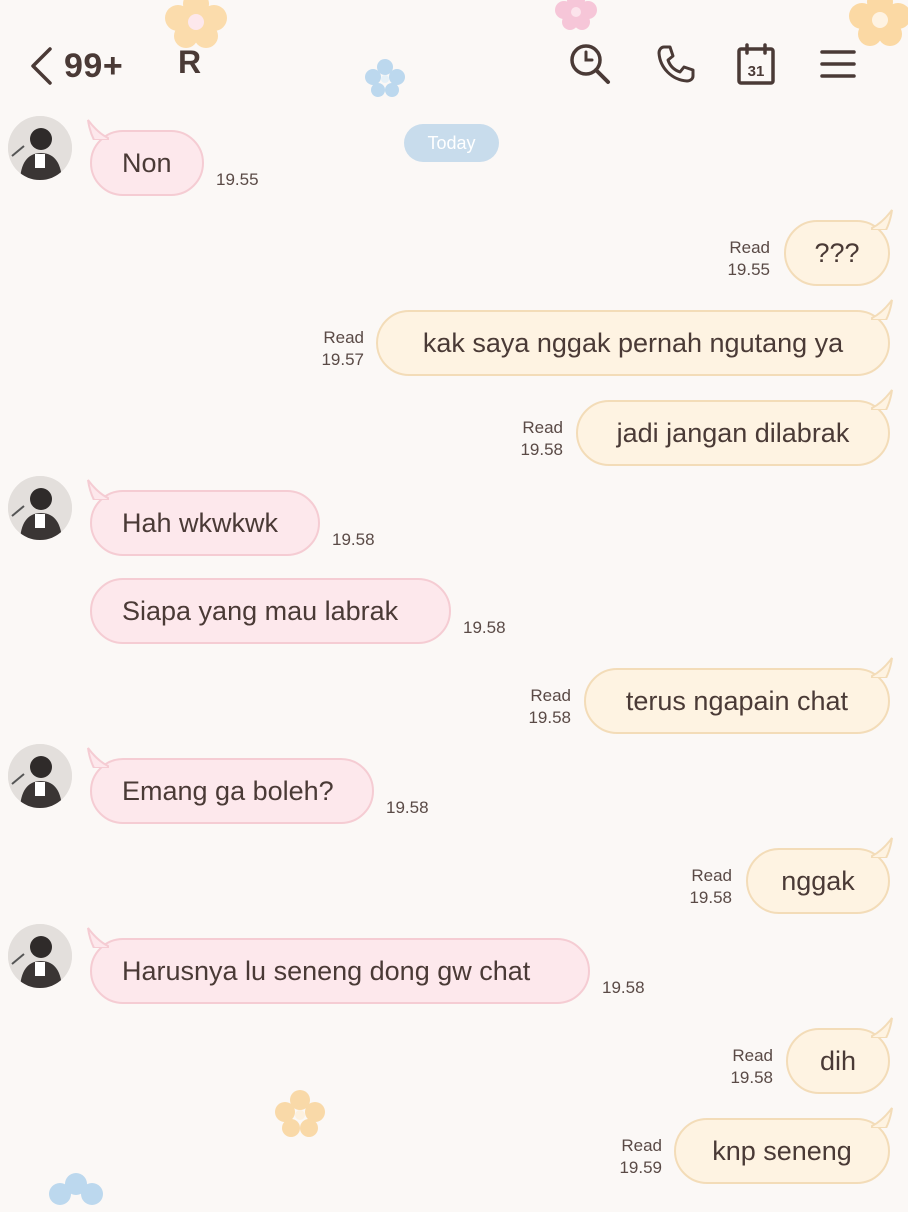 The image size is (908, 1212). I want to click on calendar-button: 31, so click(756, 64).